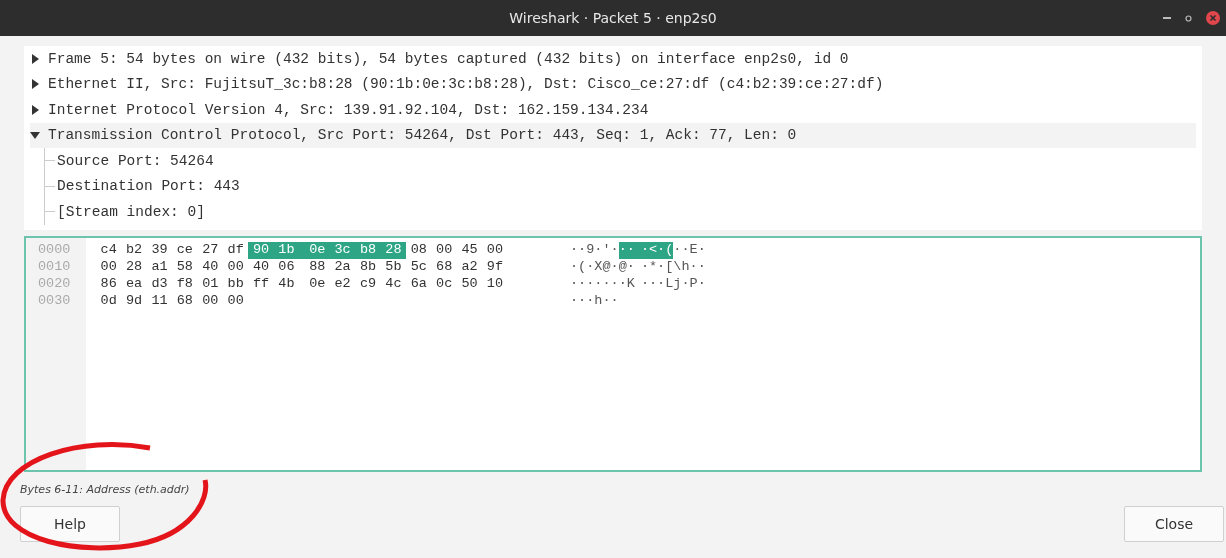  Describe the element at coordinates (109, 301) in the screenshot. I see `hex-byte: 0d` at that location.